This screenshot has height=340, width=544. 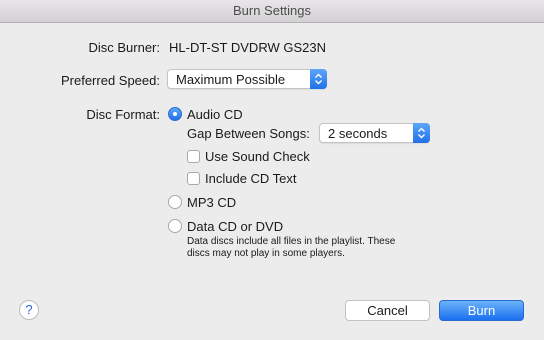 What do you see at coordinates (358, 133) in the screenshot?
I see `gap-between-songs-value: 2 seconds` at bounding box center [358, 133].